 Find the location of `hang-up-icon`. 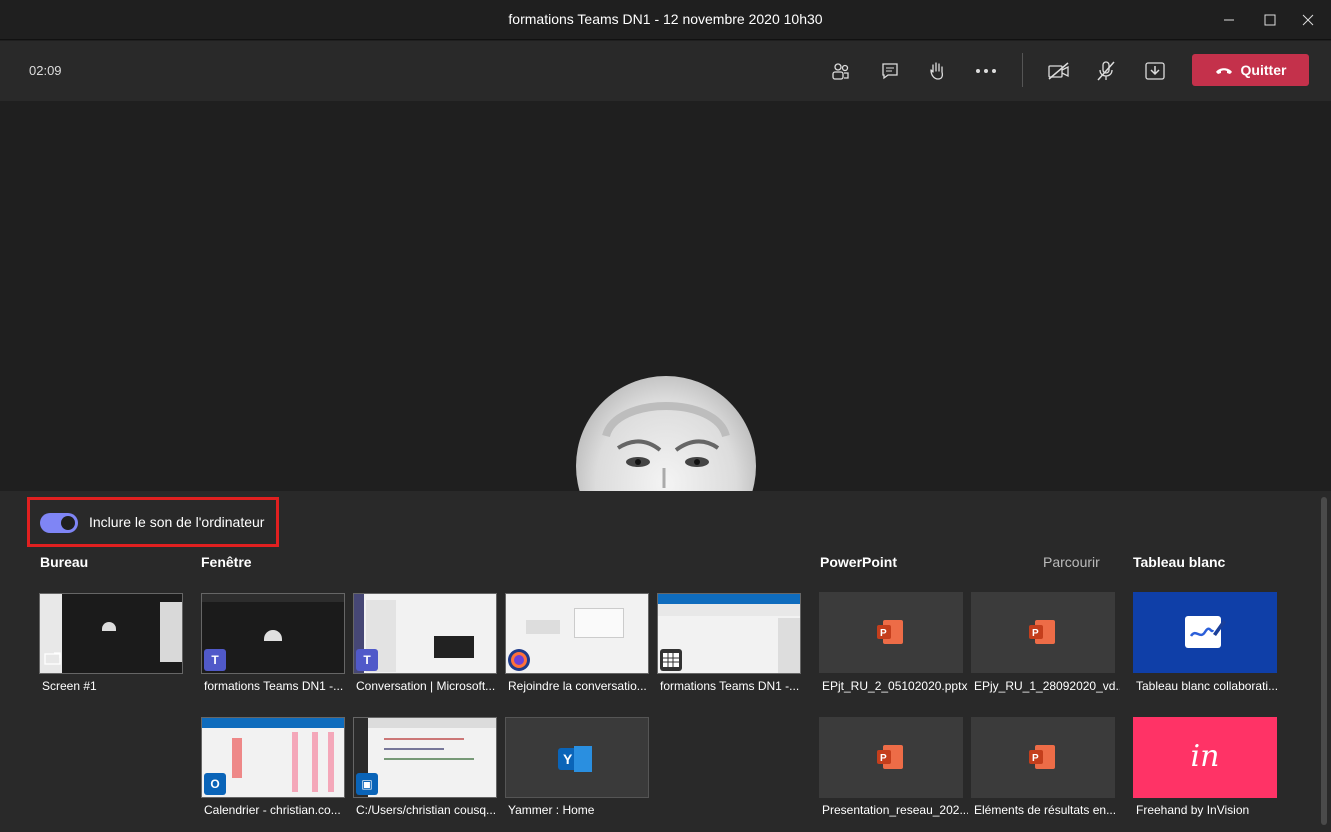

hang-up-icon is located at coordinates (1223, 71).